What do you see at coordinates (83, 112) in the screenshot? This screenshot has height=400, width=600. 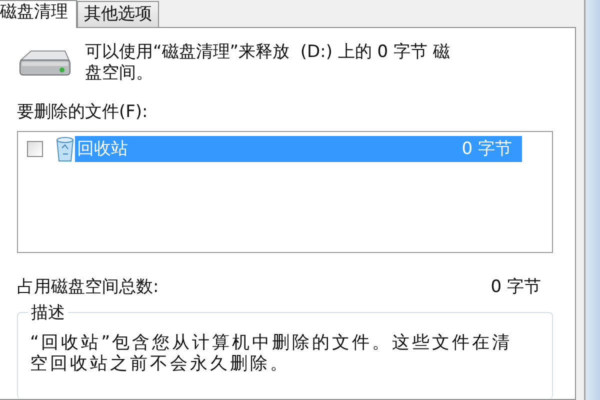 I see `files-label: 要删除的文件(F):` at bounding box center [83, 112].